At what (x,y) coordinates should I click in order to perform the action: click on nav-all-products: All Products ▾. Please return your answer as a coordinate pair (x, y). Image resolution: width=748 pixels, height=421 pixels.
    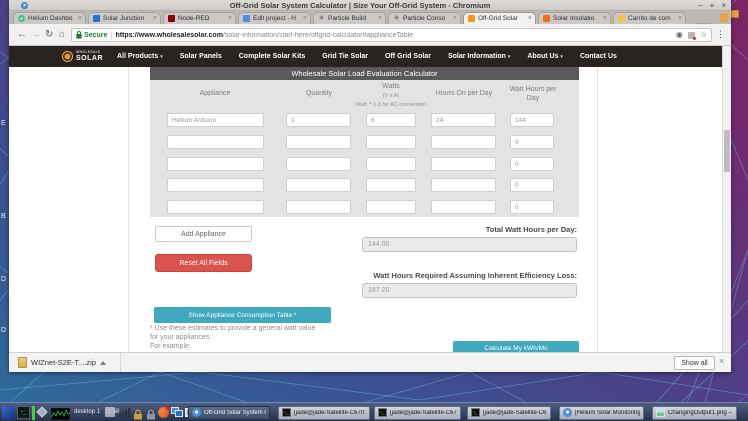
    Looking at the image, I should click on (140, 56).